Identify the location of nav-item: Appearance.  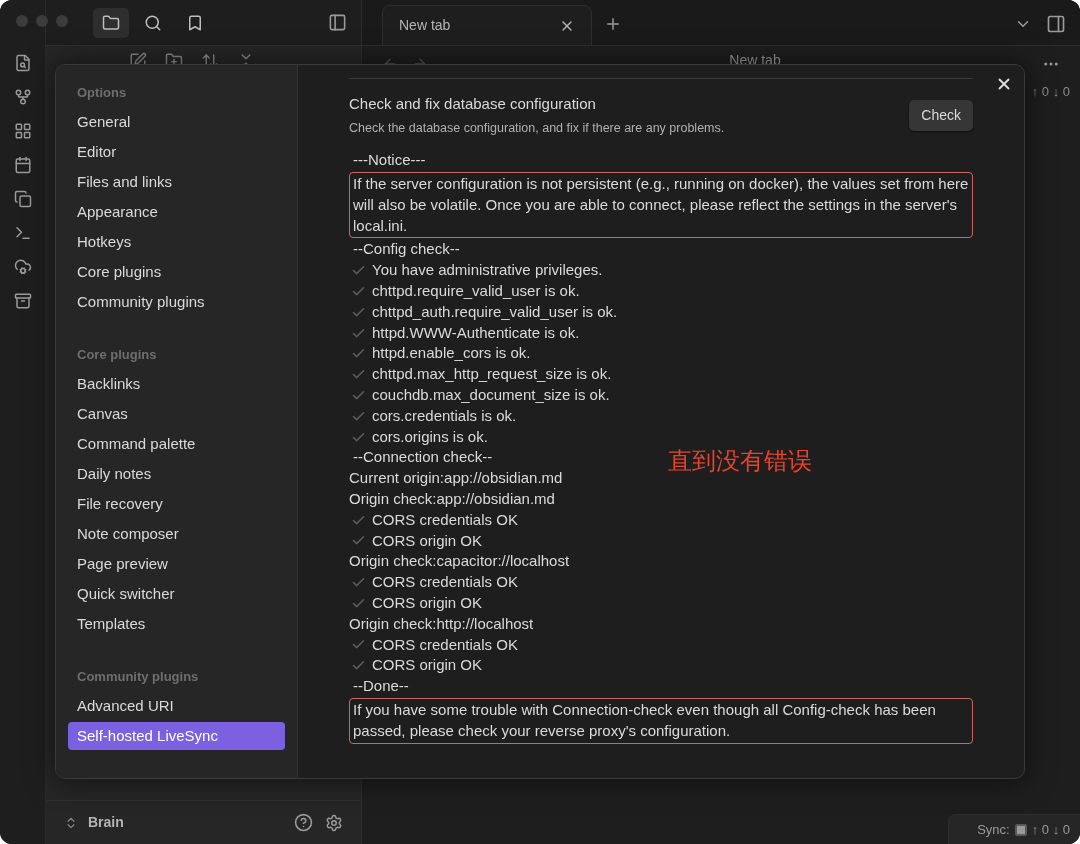
(176, 212).